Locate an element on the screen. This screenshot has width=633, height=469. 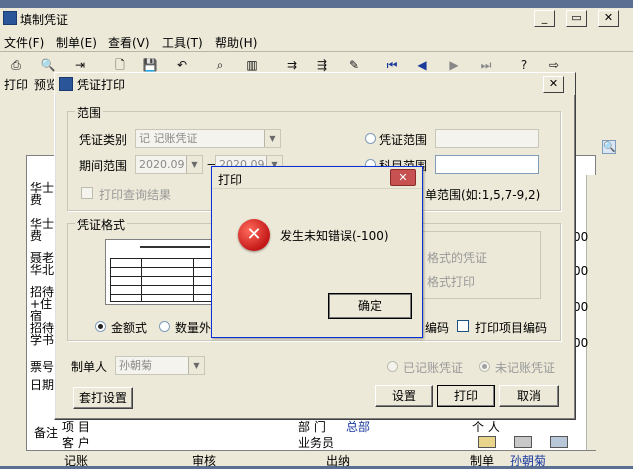
period-label: 期间范围 is located at coordinates (103, 166).